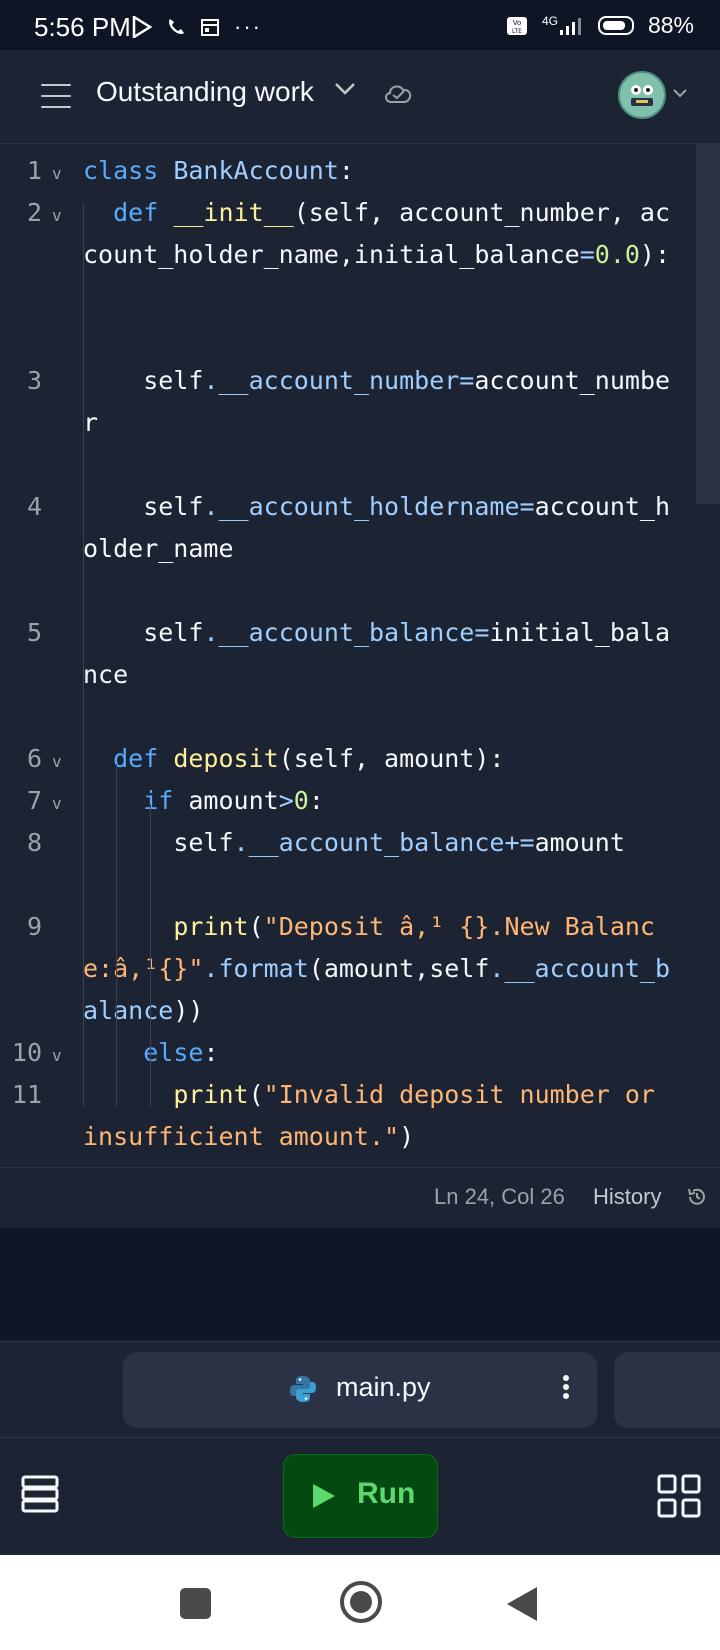 This screenshot has height=1650, width=720. Describe the element at coordinates (670, 25) in the screenshot. I see `battery-percent: 88%` at that location.